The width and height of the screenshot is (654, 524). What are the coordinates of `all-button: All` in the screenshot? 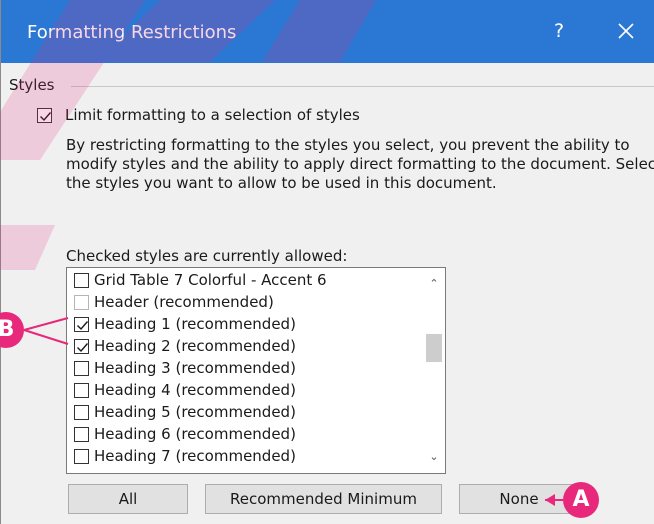 It's located at (128, 499).